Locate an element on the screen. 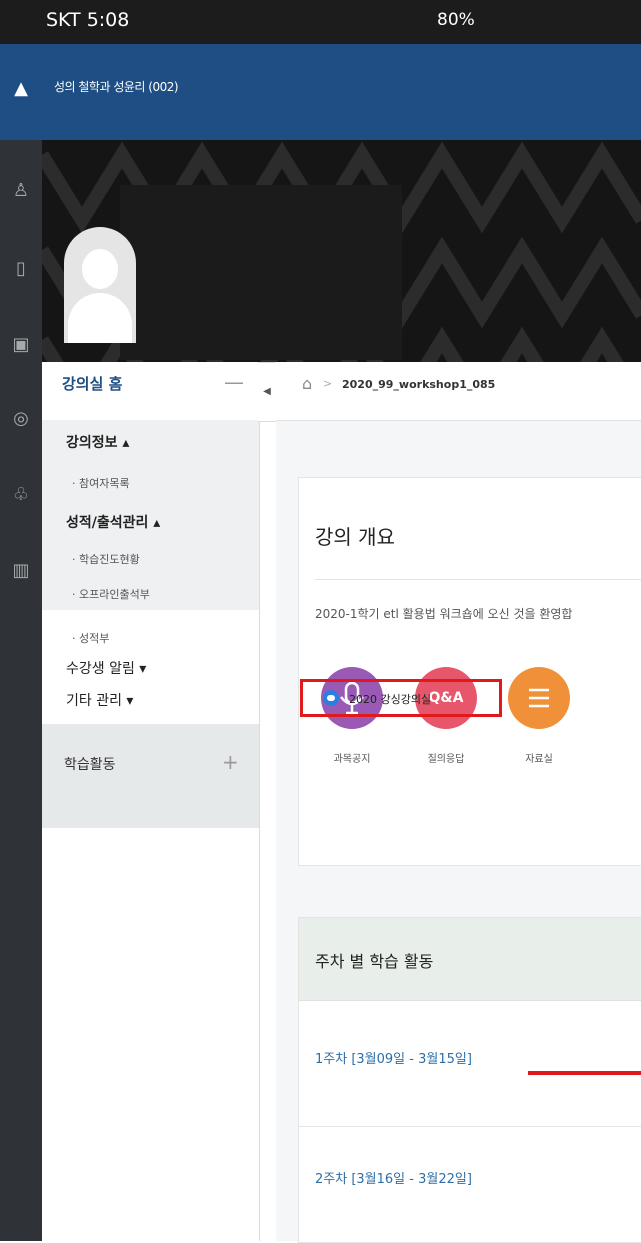 Image resolution: width=641 pixels, height=1243 pixels. red-pointer-arrow is located at coordinates (584, 1073).